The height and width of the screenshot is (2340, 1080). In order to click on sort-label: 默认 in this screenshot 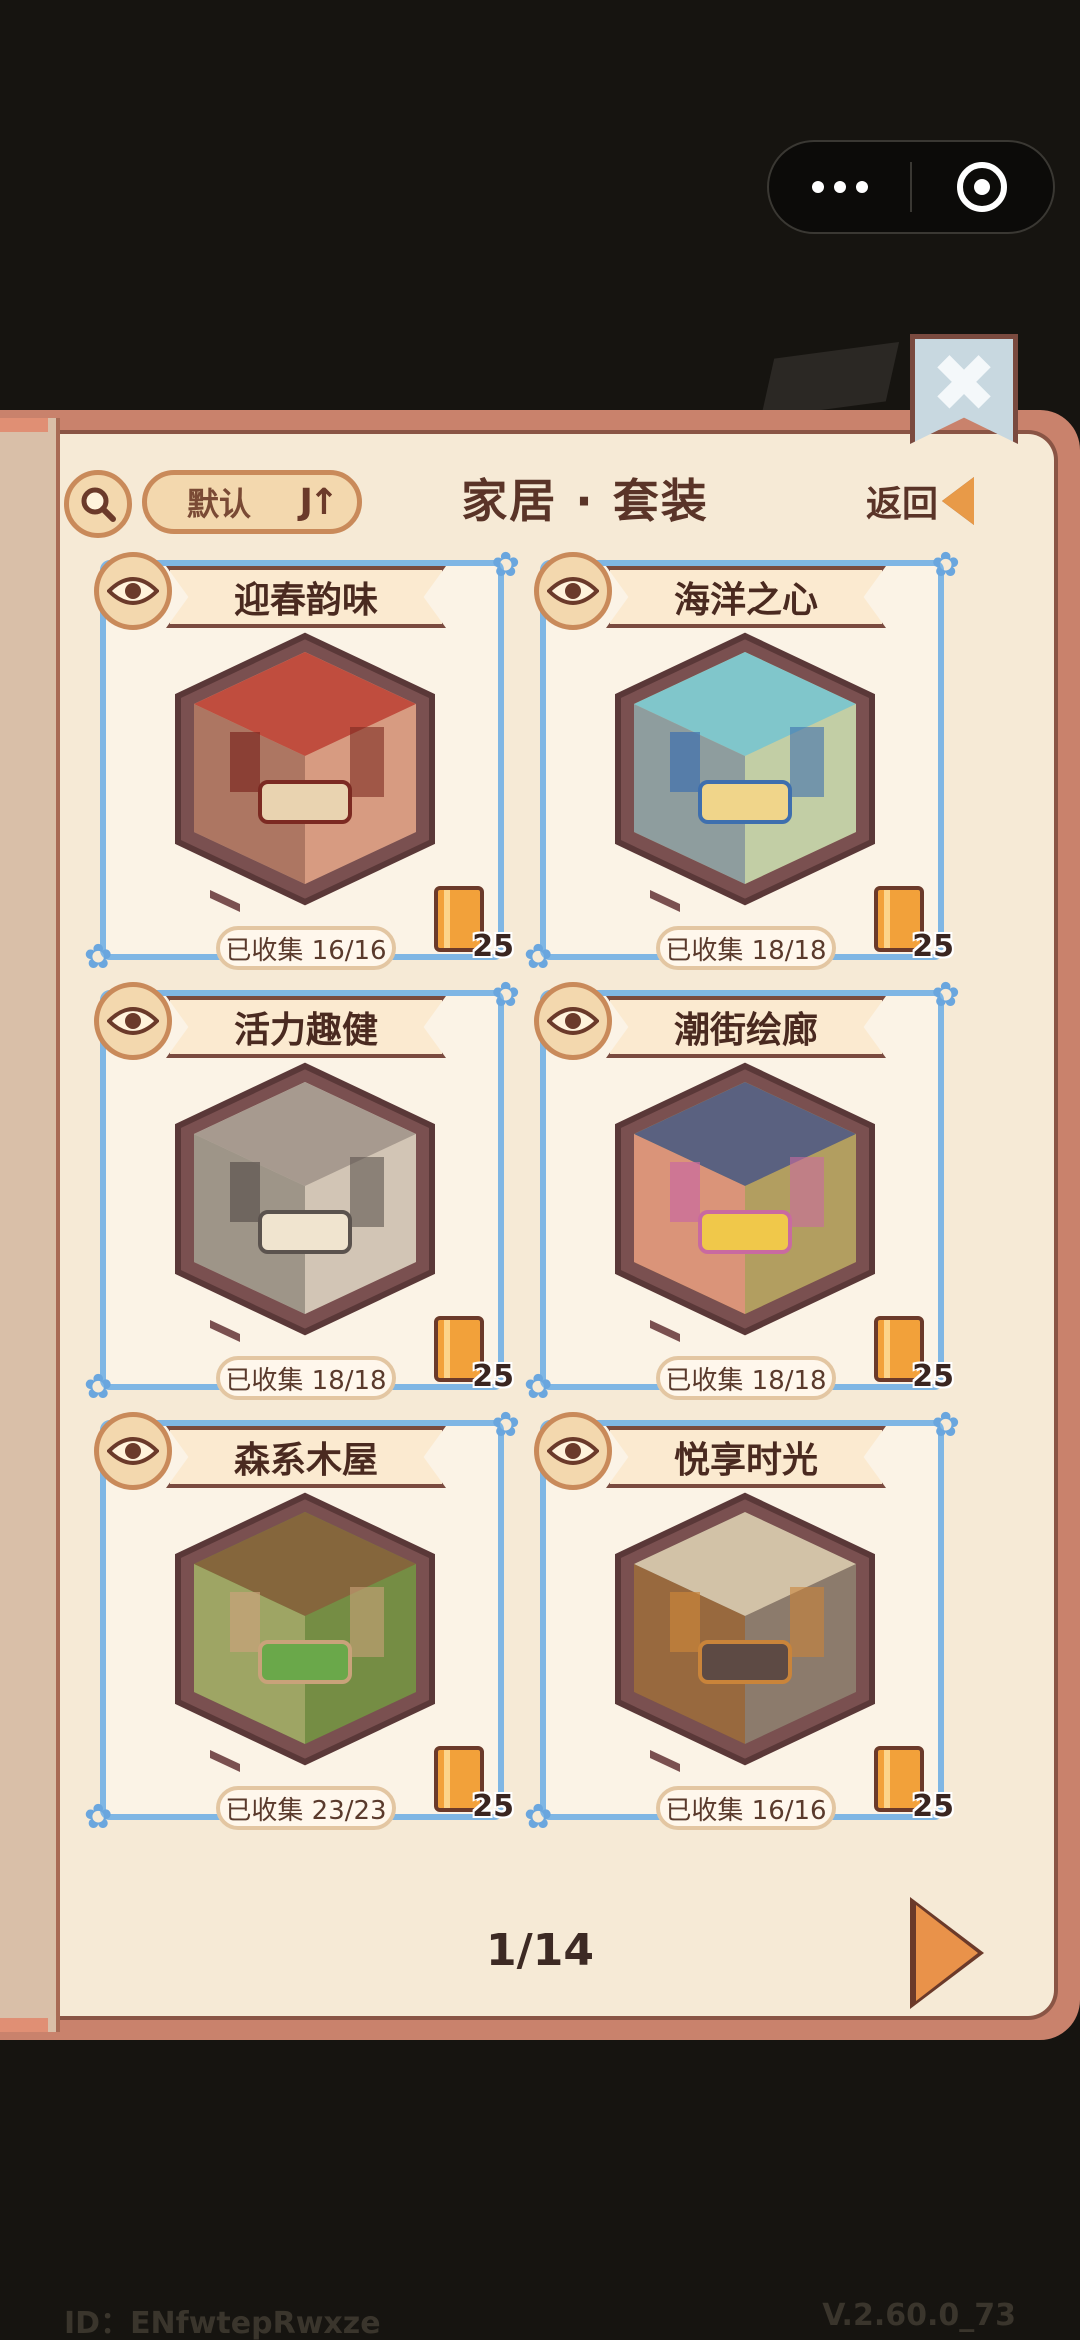, I will do `click(219, 504)`.